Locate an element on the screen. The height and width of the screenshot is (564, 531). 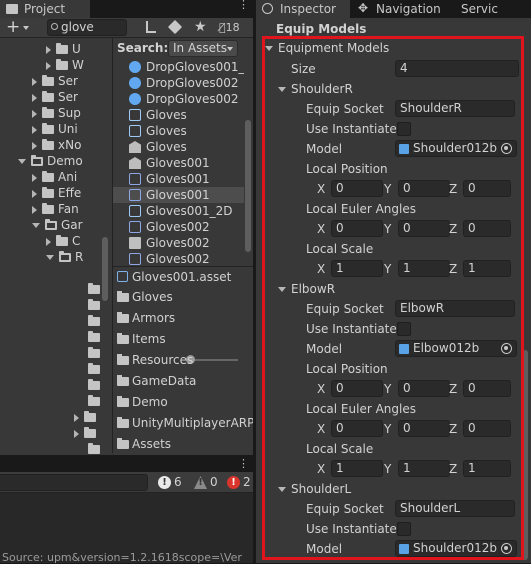
tree-folder-label: xNo is located at coordinates (70, 145).